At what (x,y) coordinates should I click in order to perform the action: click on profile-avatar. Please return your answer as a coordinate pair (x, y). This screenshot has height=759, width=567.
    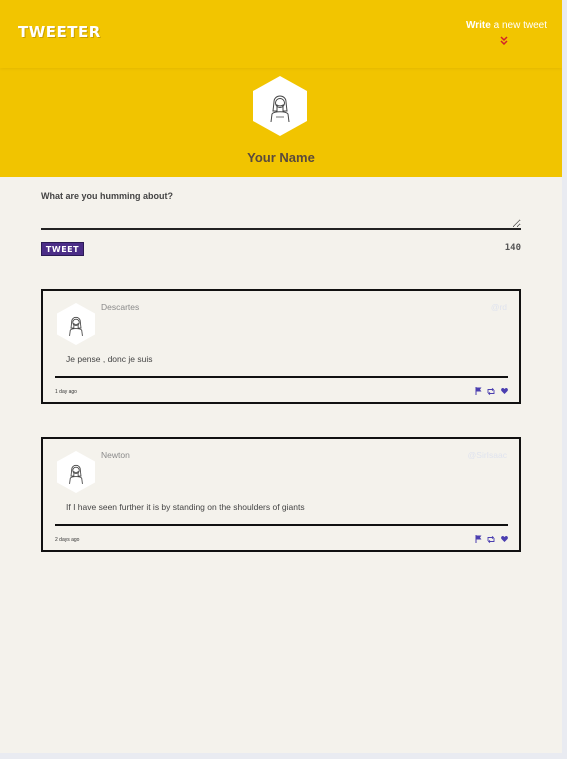
    Looking at the image, I should click on (280, 106).